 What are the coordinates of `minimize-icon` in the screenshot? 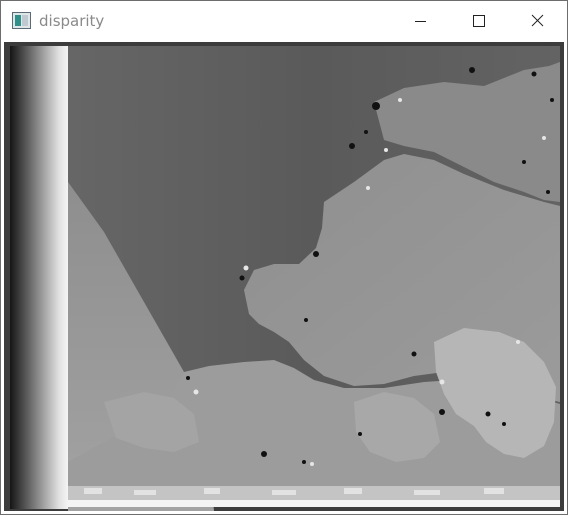 It's located at (420, 21).